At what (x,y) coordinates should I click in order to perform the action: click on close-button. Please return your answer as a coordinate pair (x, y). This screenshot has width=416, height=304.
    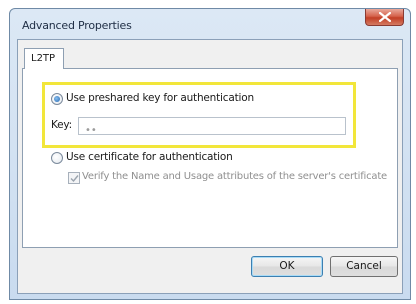
    Looking at the image, I should click on (384, 17).